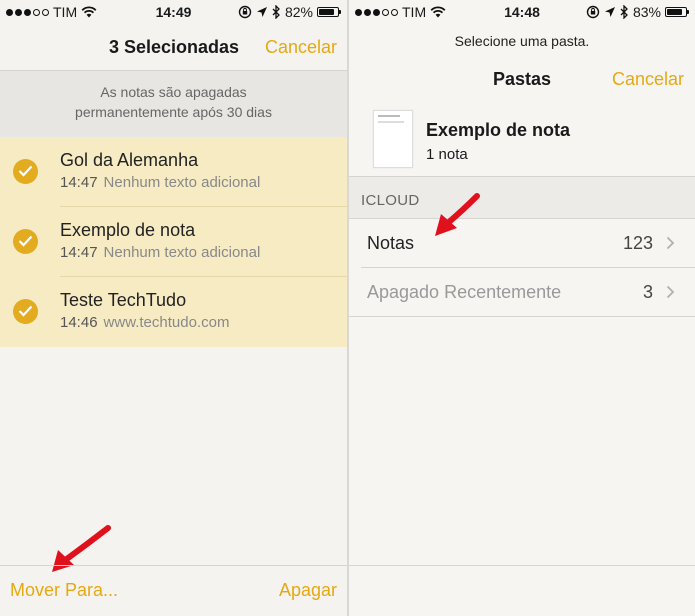 This screenshot has width=695, height=616. I want to click on note-preview: Exemplo de nota 1 nota, so click(522, 140).